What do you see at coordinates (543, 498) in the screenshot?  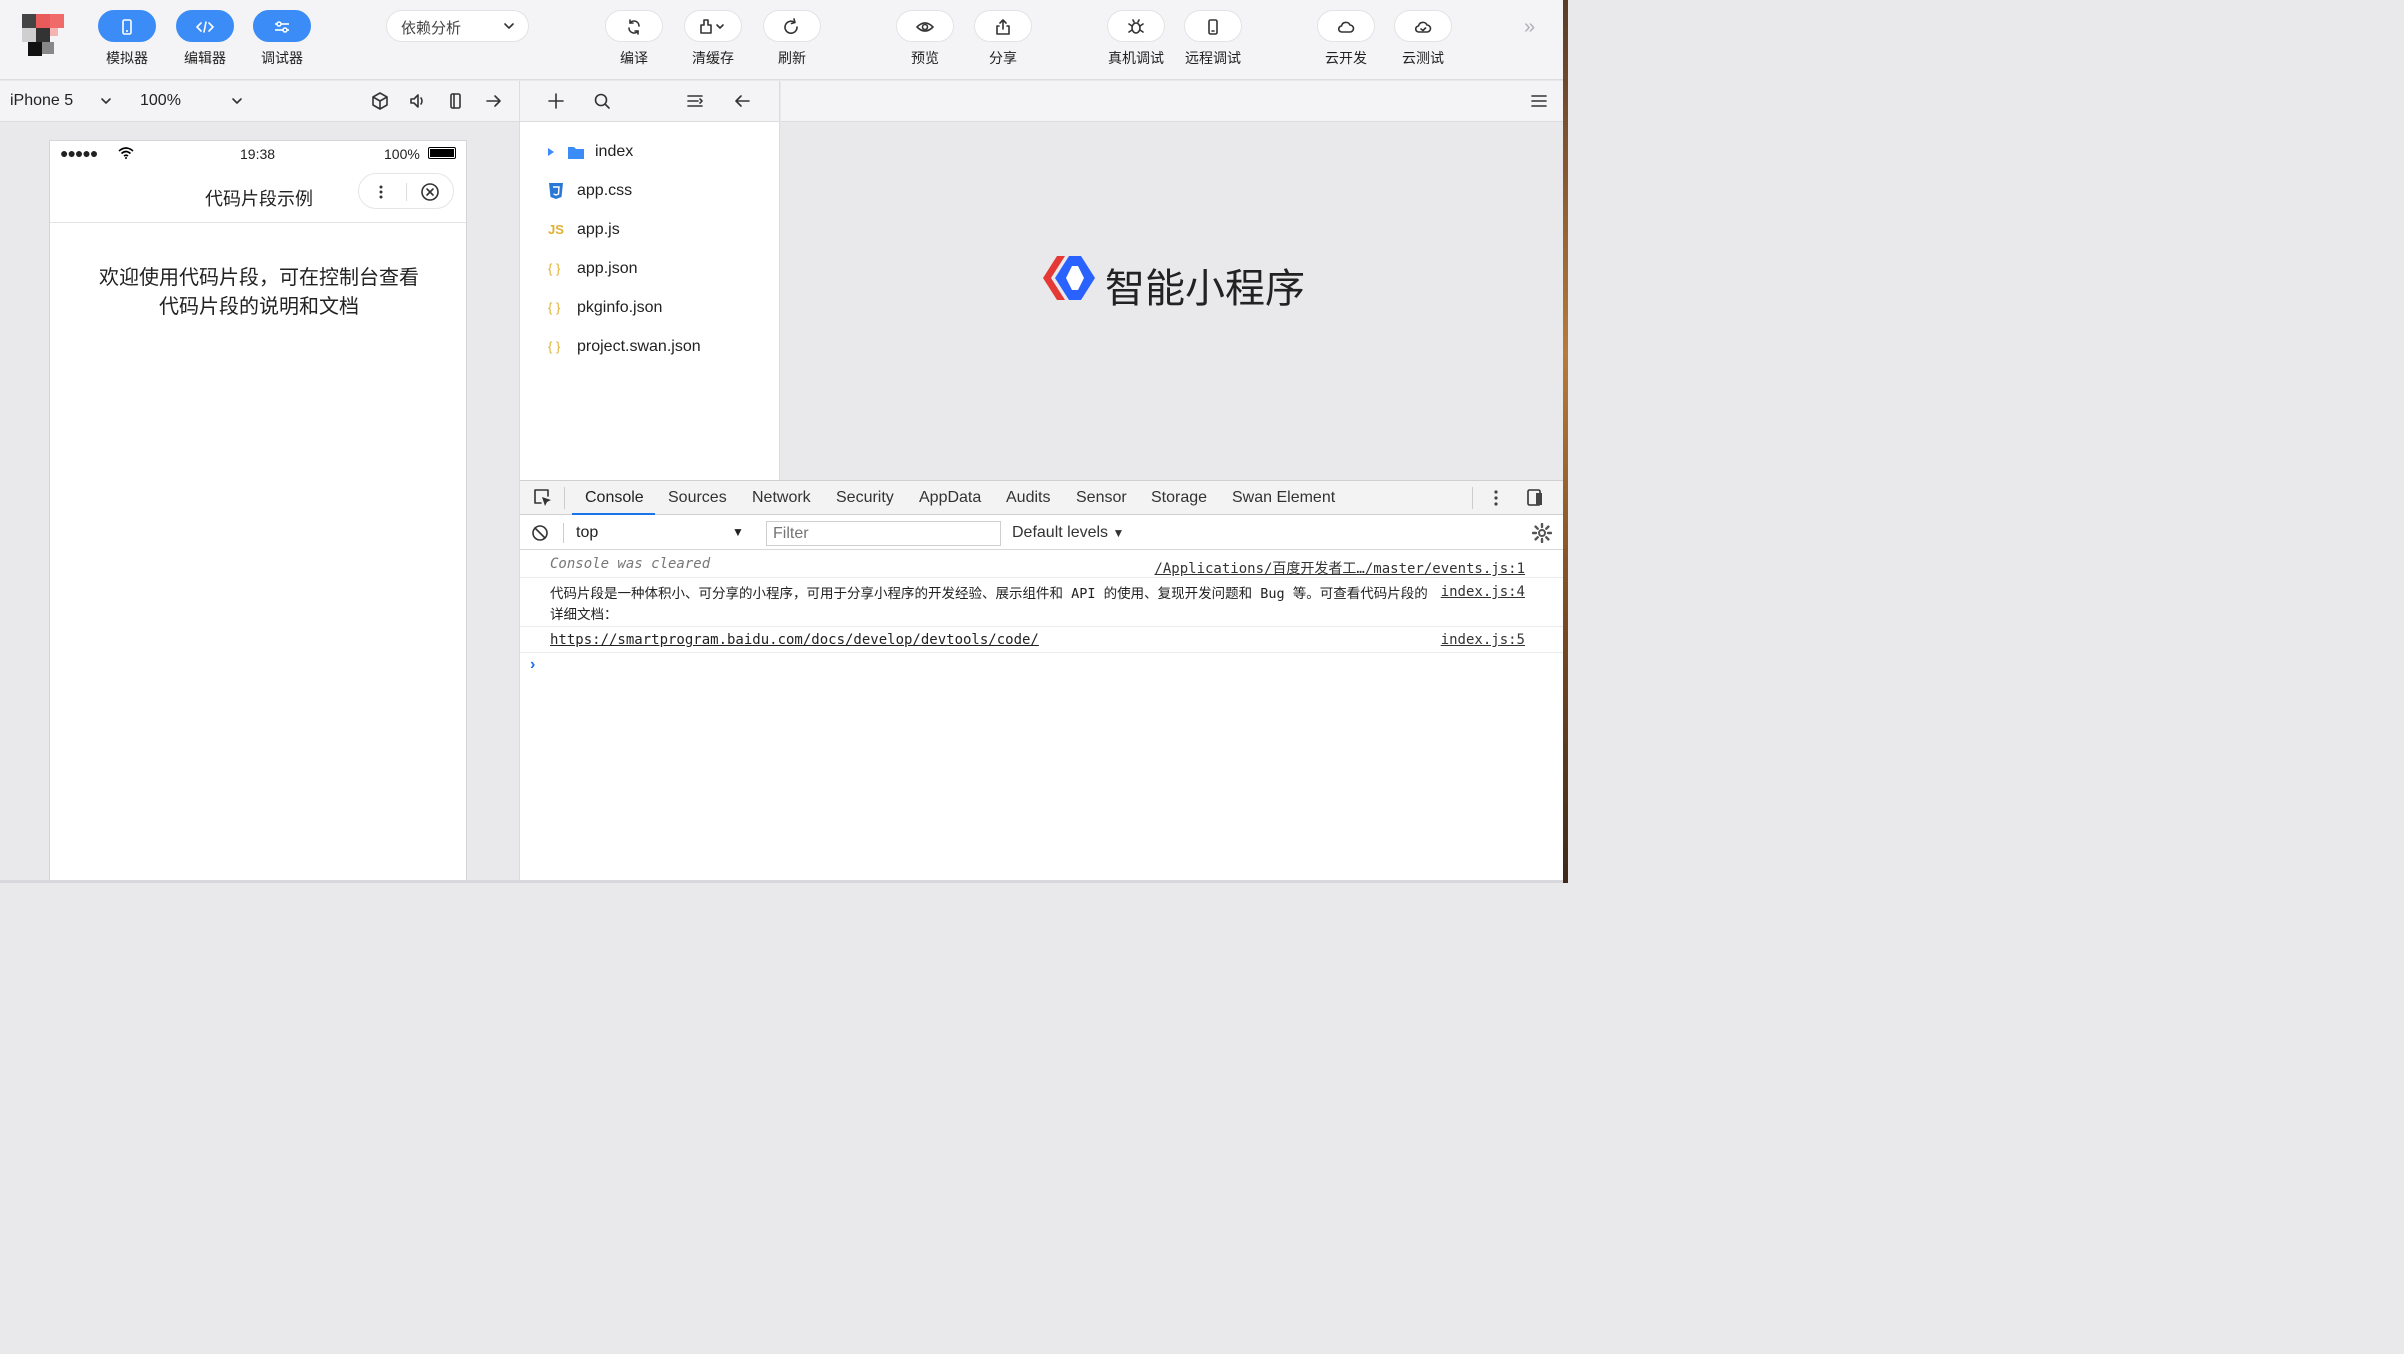 I see `inspect-element-icon` at bounding box center [543, 498].